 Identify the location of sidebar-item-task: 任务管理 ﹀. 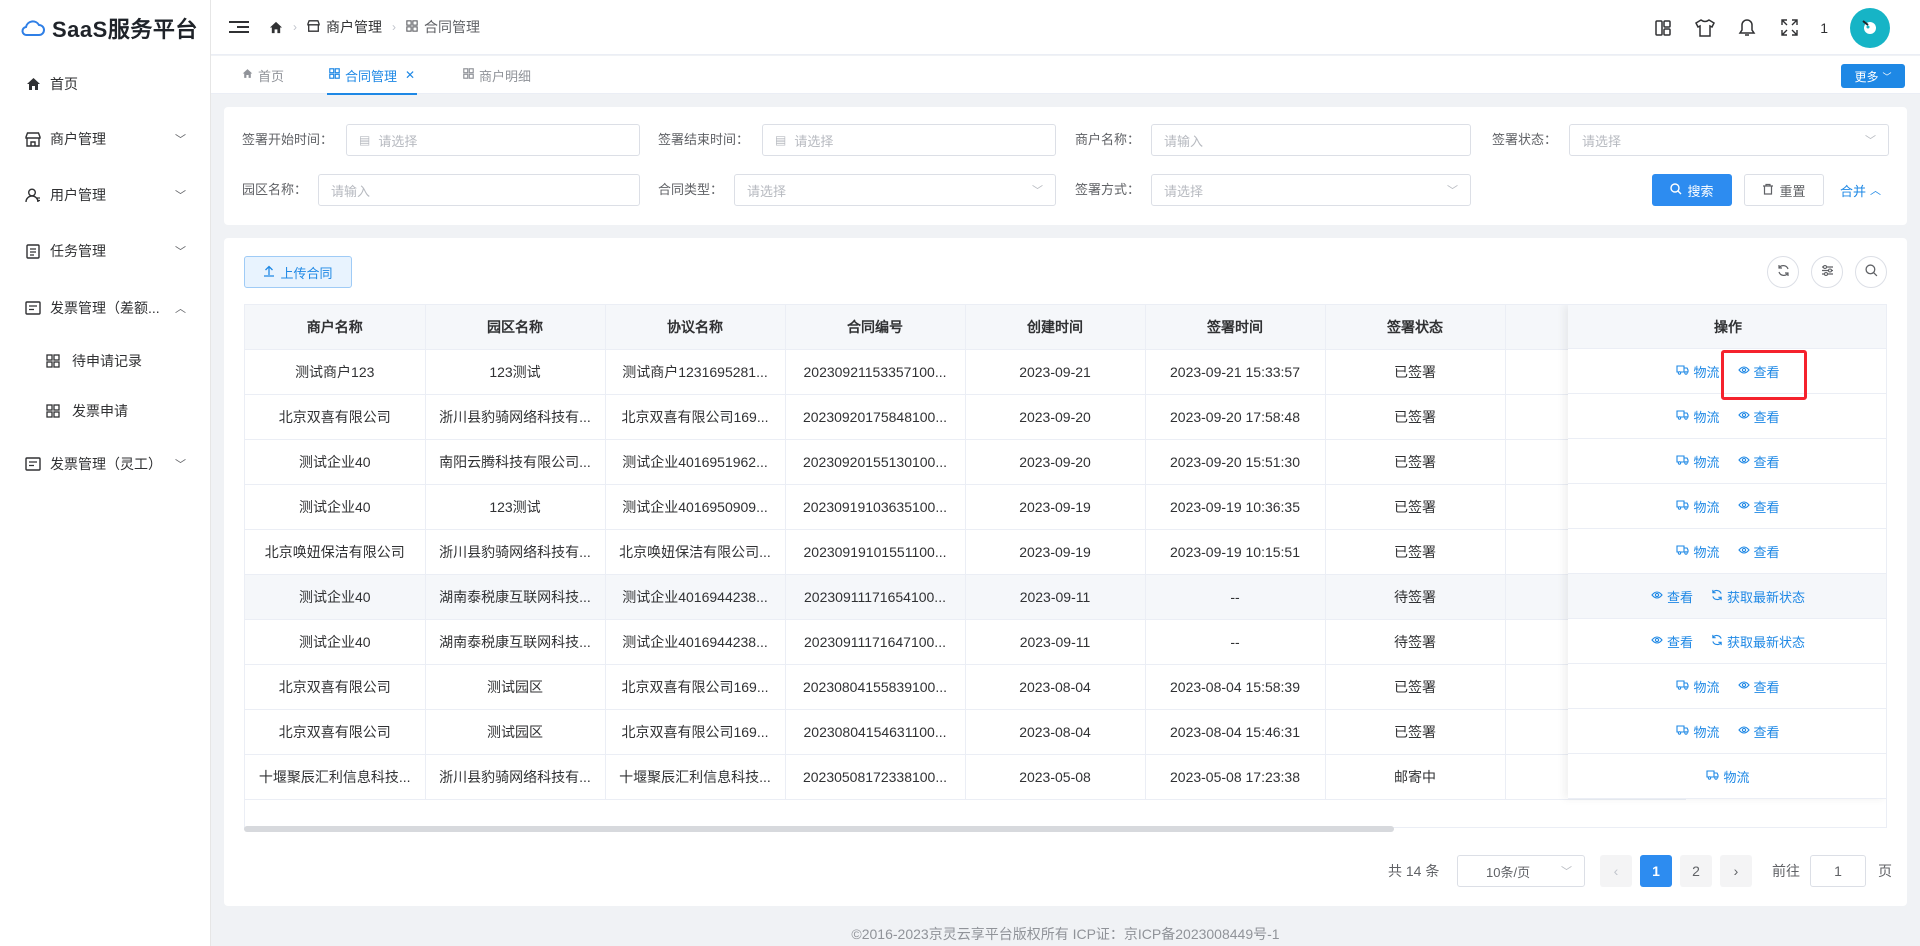
(105, 251).